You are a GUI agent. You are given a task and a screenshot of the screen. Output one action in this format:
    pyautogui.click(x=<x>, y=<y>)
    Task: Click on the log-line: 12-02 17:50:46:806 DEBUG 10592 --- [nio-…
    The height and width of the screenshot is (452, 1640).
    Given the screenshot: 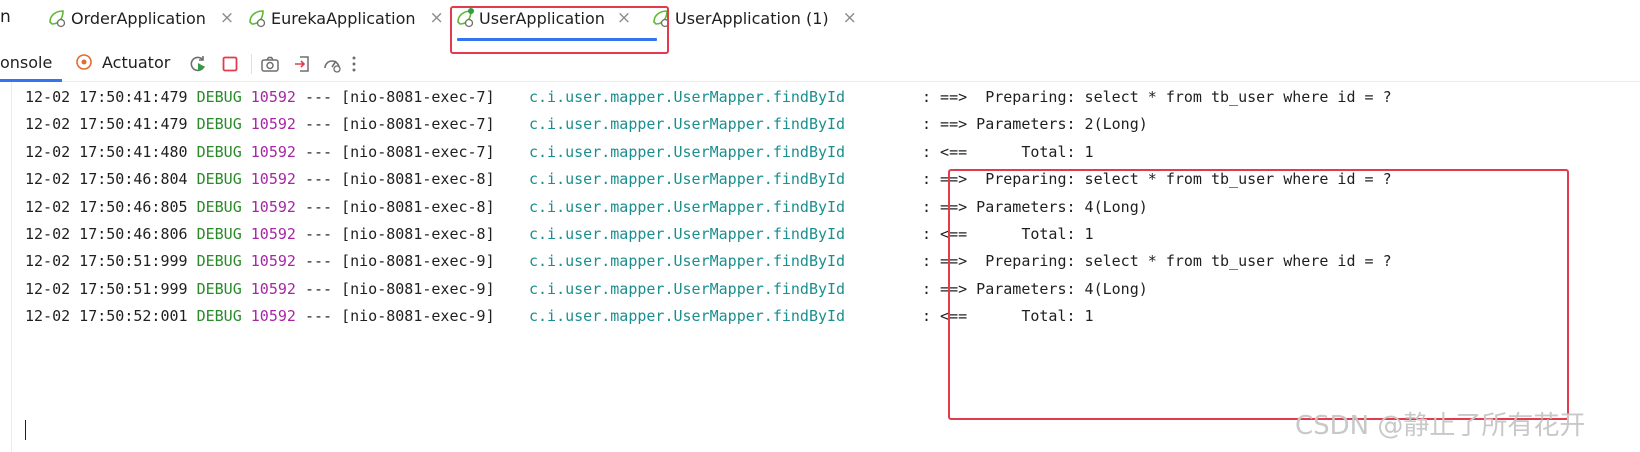 What is the action you would take?
    pyautogui.click(x=559, y=234)
    